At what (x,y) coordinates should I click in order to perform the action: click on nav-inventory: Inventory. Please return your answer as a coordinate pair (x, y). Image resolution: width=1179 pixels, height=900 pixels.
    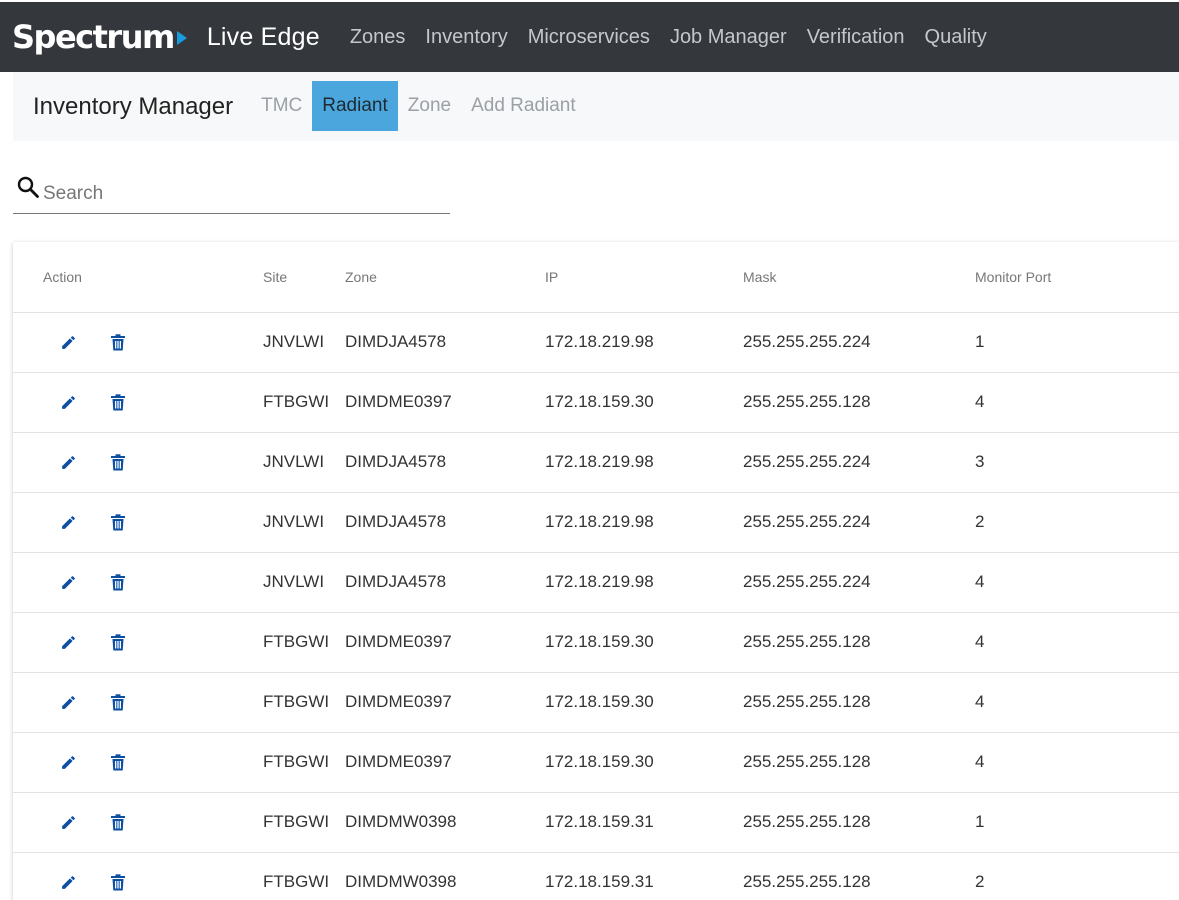
    Looking at the image, I should click on (466, 37).